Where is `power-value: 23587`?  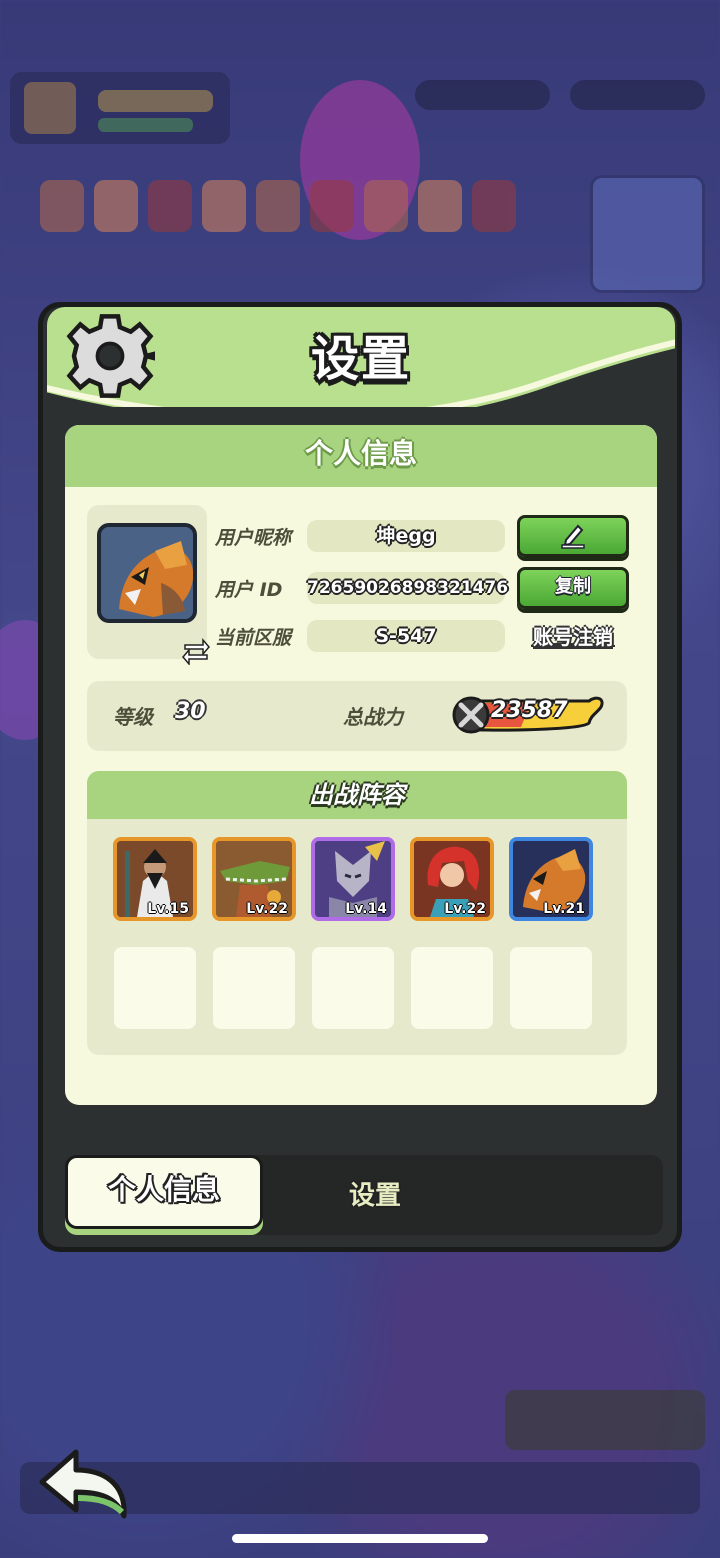 power-value: 23587 is located at coordinates (529, 710).